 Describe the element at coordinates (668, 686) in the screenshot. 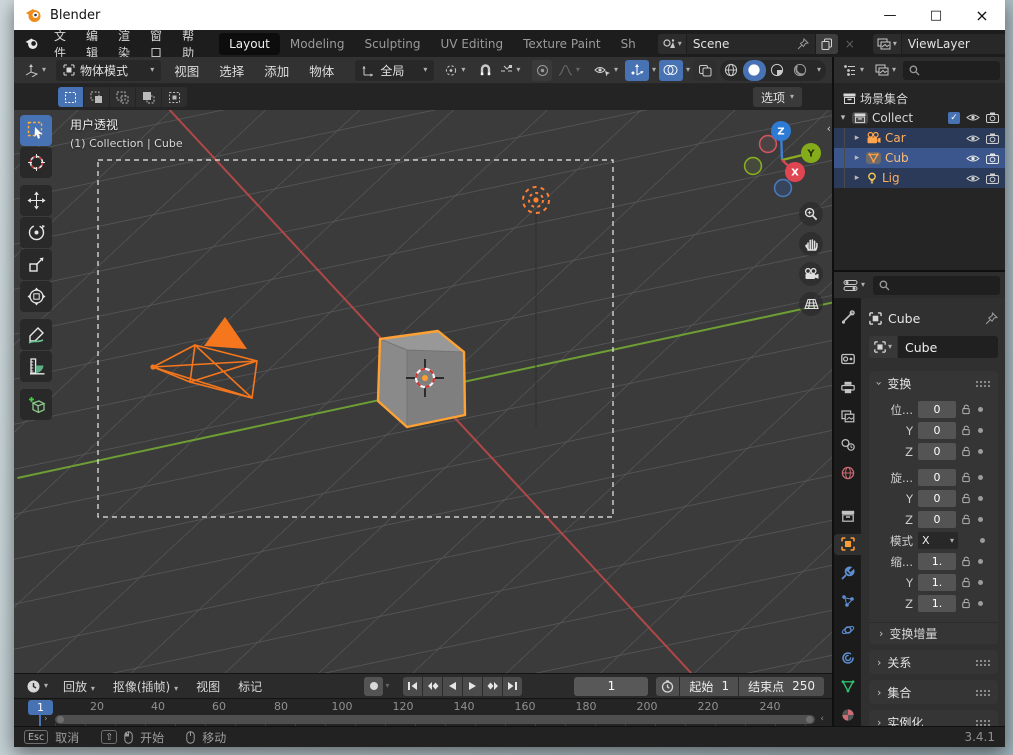

I see `use-preview-range-button` at that location.